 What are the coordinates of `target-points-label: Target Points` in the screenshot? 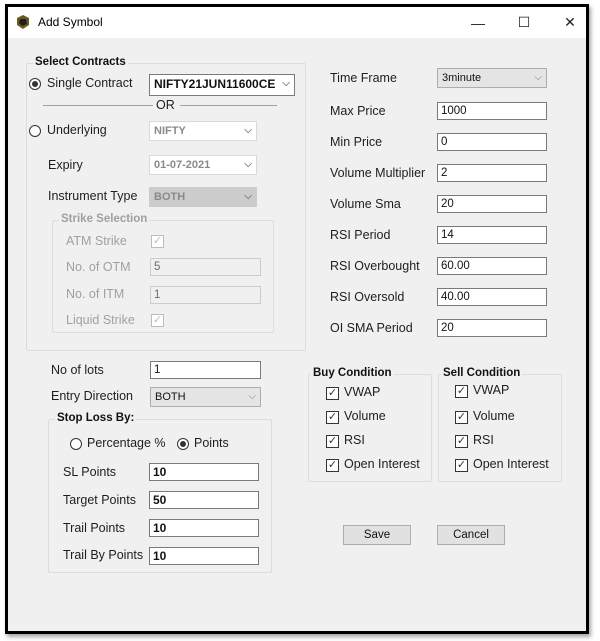 It's located at (99, 500).